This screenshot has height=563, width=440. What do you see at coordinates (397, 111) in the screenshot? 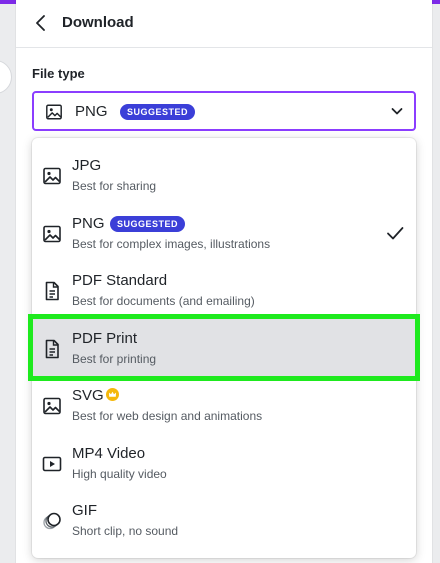
I see `chevron-down-icon` at bounding box center [397, 111].